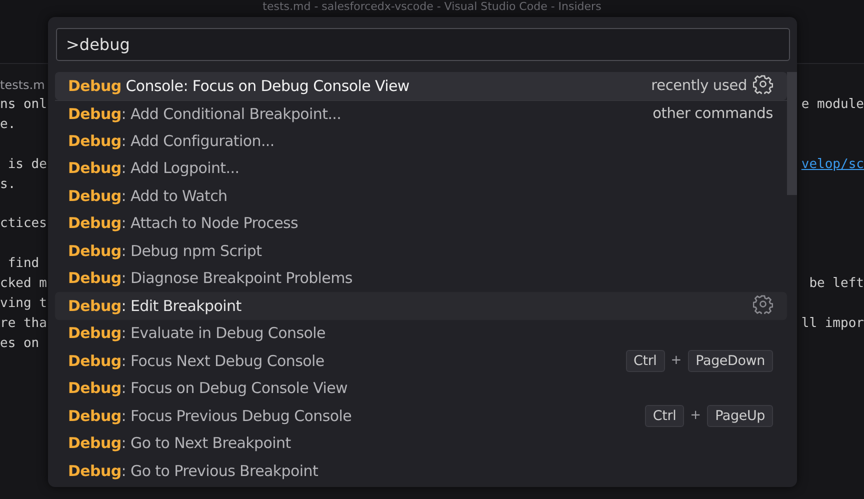 This screenshot has width=864, height=499. What do you see at coordinates (421, 333) in the screenshot?
I see `command-item: Debug: Evaluate in Debug Console` at bounding box center [421, 333].